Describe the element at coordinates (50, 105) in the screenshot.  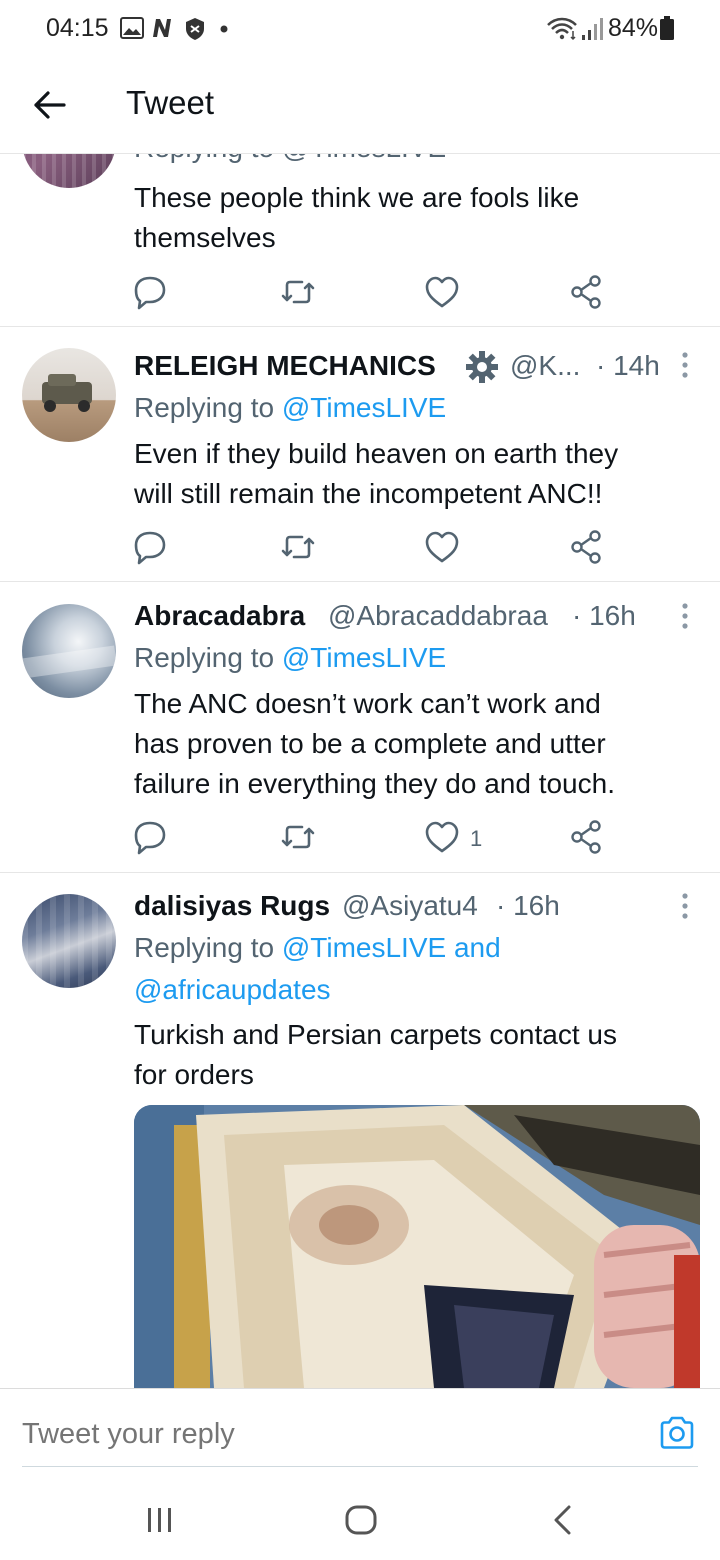
I see `back-arrow-icon` at that location.